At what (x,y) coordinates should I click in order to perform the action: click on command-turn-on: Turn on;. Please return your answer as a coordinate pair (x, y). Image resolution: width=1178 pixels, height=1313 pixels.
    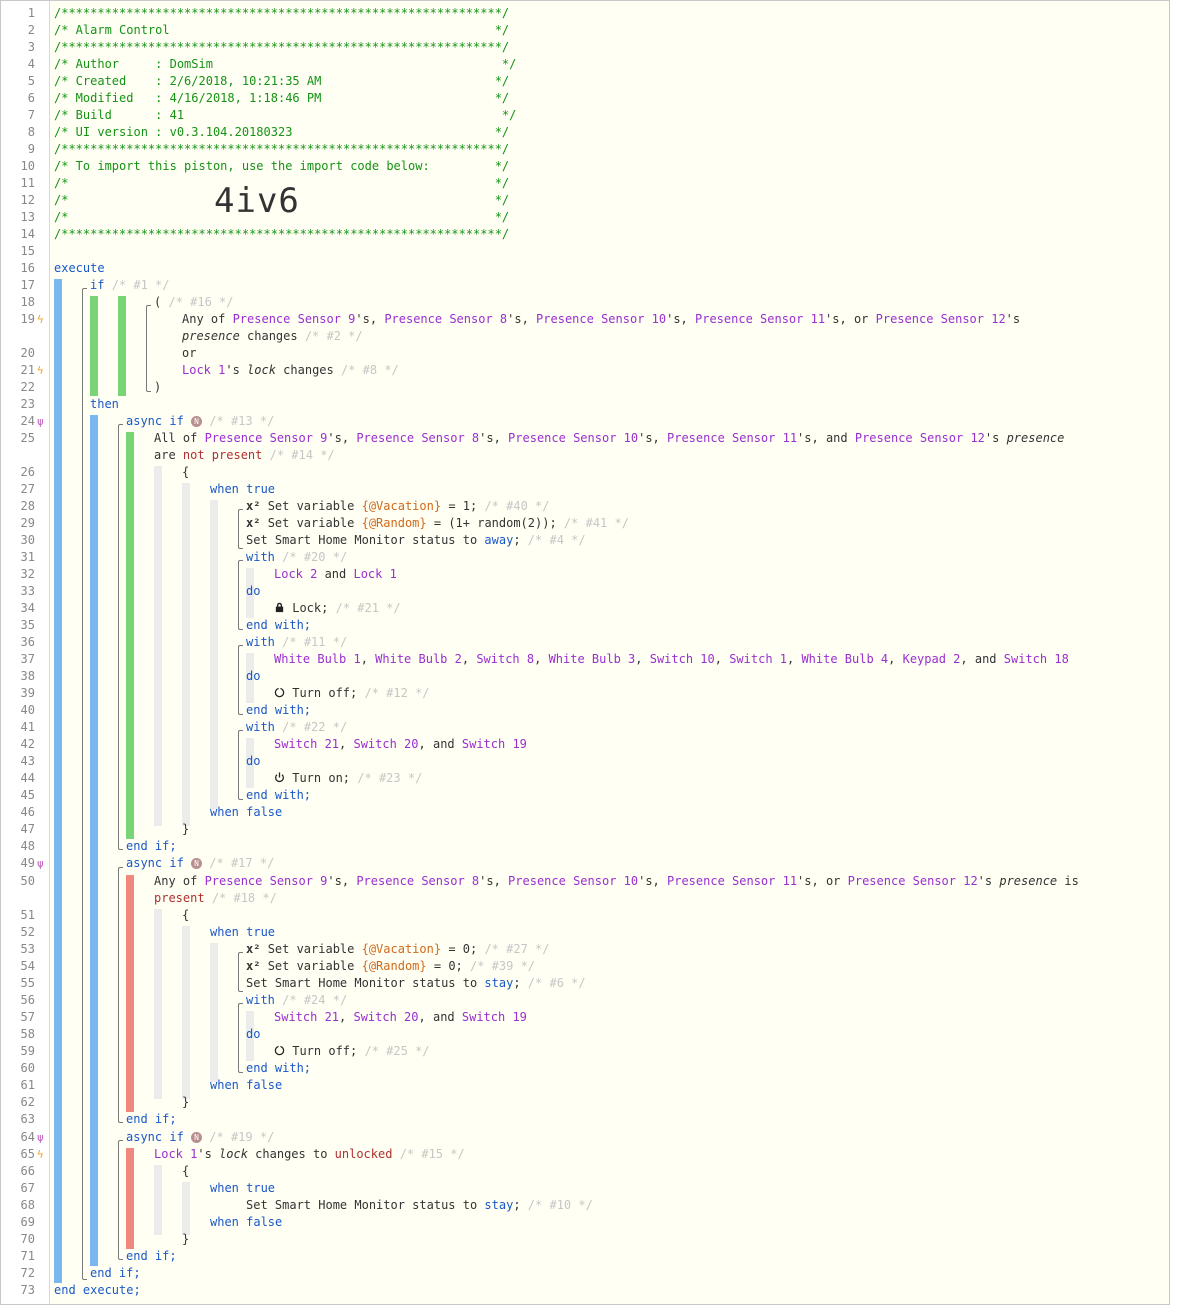
    Looking at the image, I should click on (321, 778).